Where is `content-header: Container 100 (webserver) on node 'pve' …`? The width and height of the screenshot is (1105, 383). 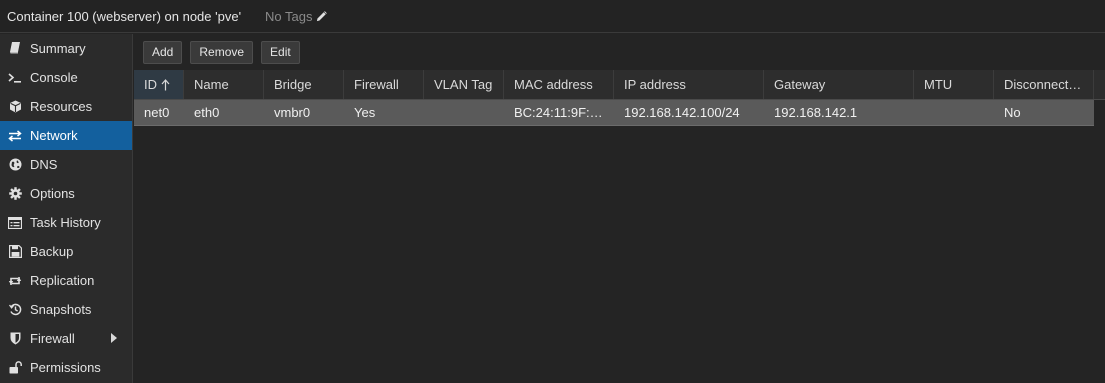
content-header: Container 100 (webserver) on node 'pve' … is located at coordinates (552, 16).